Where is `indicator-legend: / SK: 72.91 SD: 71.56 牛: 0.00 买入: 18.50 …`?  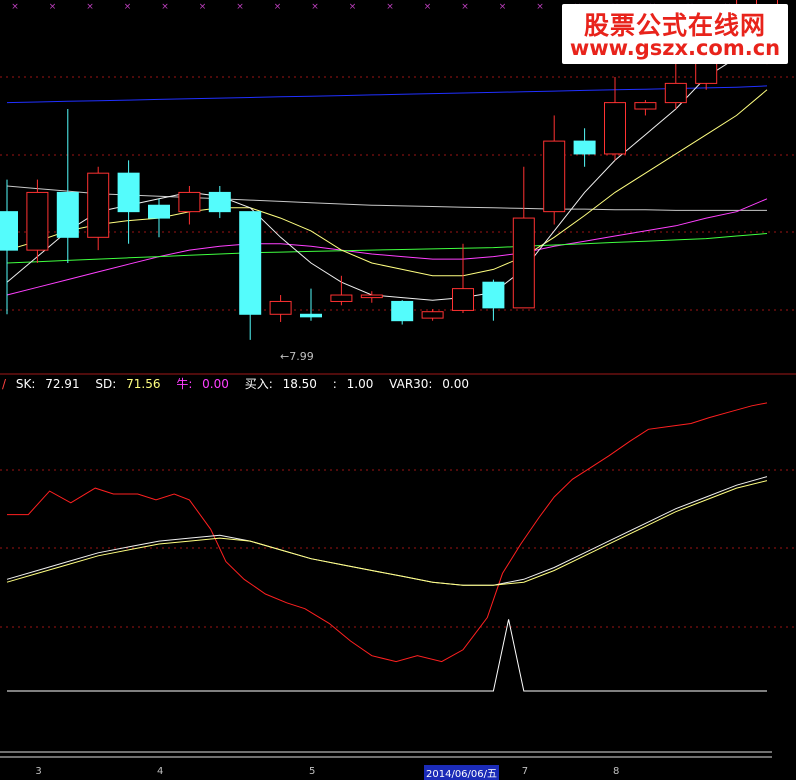
indicator-legend: / SK: 72.91 SD: 71.56 牛: 0.00 买入: 18.50 … is located at coordinates (241, 383).